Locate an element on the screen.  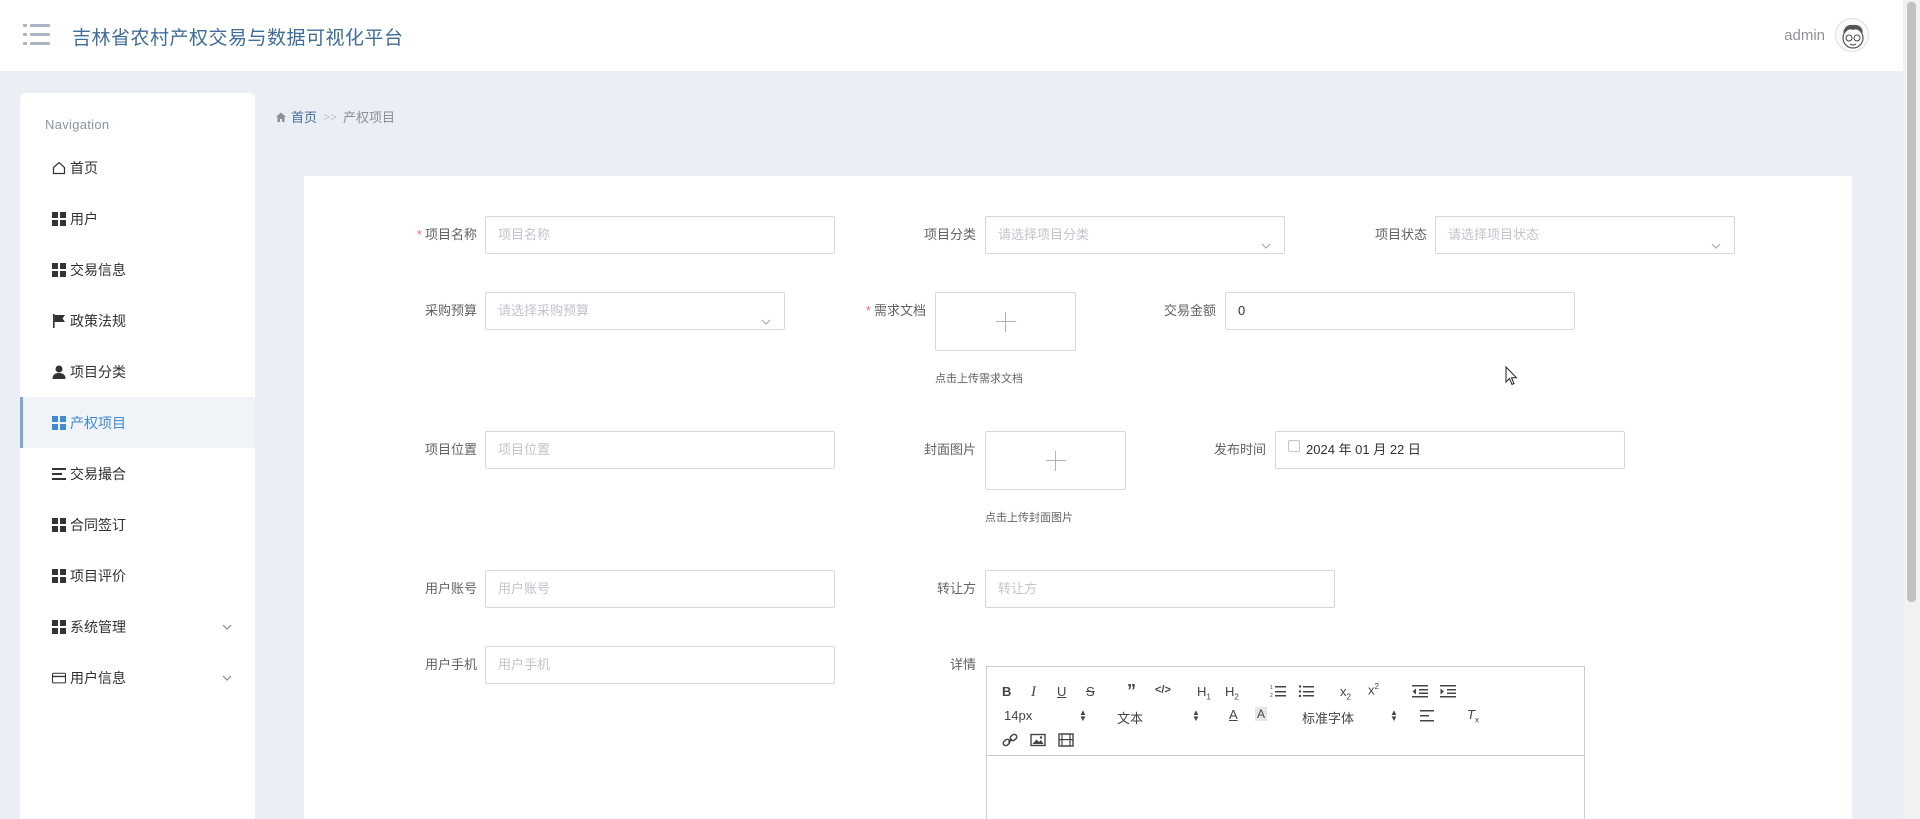
project-category-label: 项目分类 is located at coordinates (949, 234).